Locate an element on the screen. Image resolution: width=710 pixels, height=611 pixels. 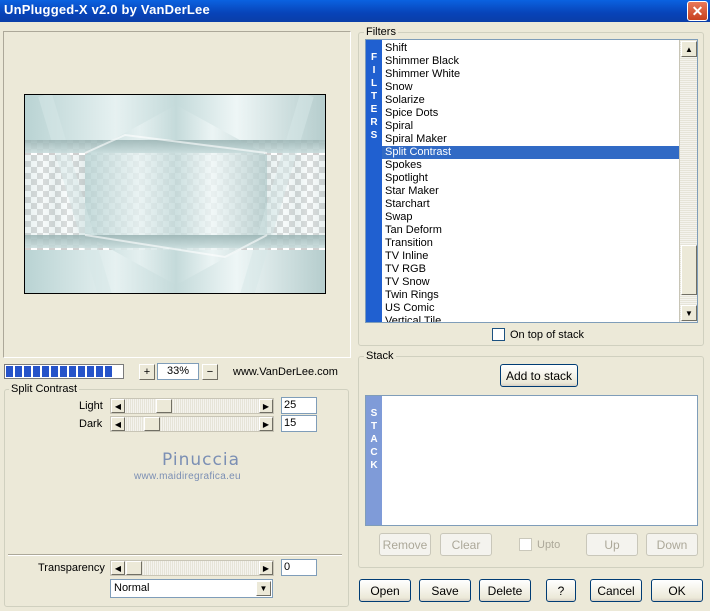
filter-item: Spokes is located at coordinates (531, 165).